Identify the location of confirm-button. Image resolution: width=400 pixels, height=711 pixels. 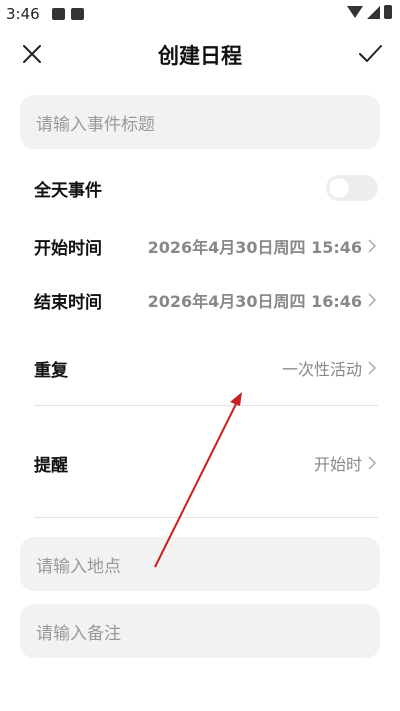
(370, 54).